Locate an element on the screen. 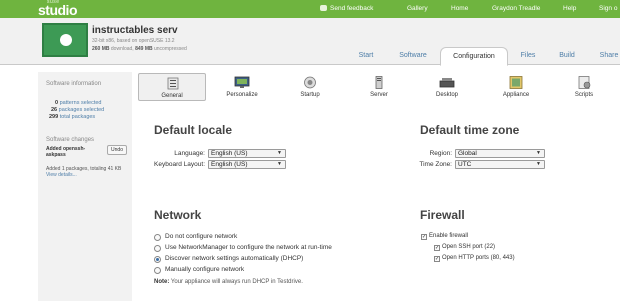  config-tab-label: Scripts is located at coordinates (584, 95).